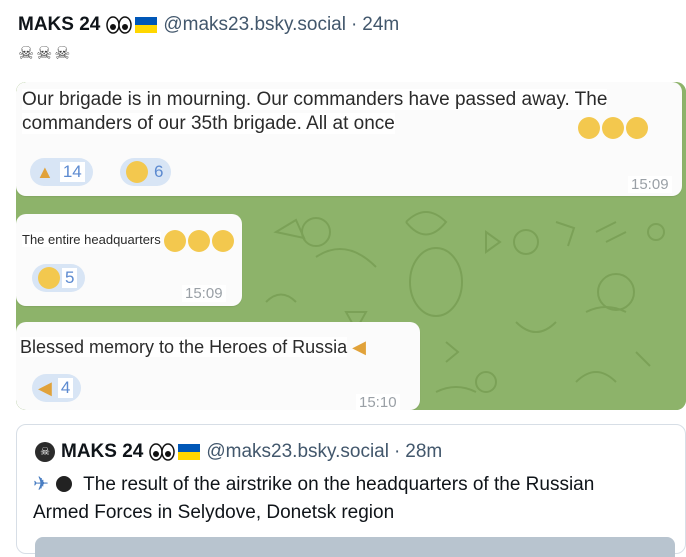 The width and height of the screenshot is (686, 557). I want to click on message-3-text: Blessed memory to the Heroes of Russia, so click(184, 347).